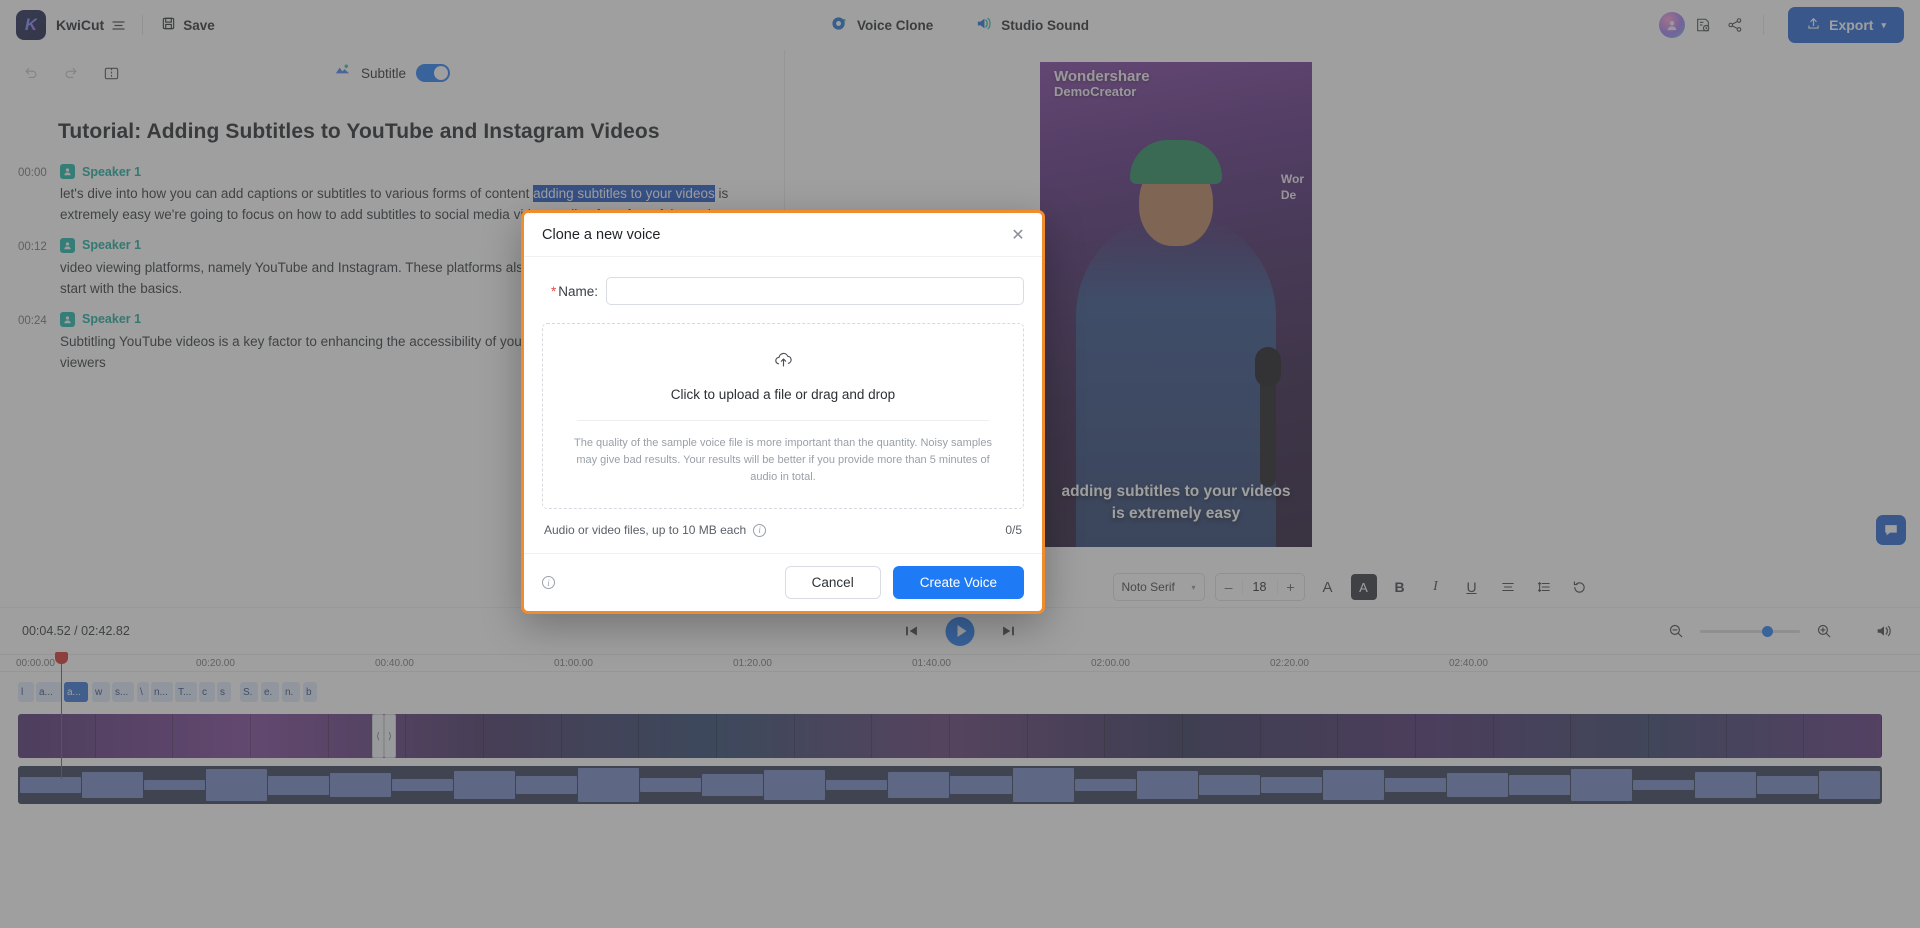 Image resolution: width=1920 pixels, height=928 pixels. What do you see at coordinates (783, 235) in the screenshot?
I see `dialog-header: Clone a new voice ✕` at bounding box center [783, 235].